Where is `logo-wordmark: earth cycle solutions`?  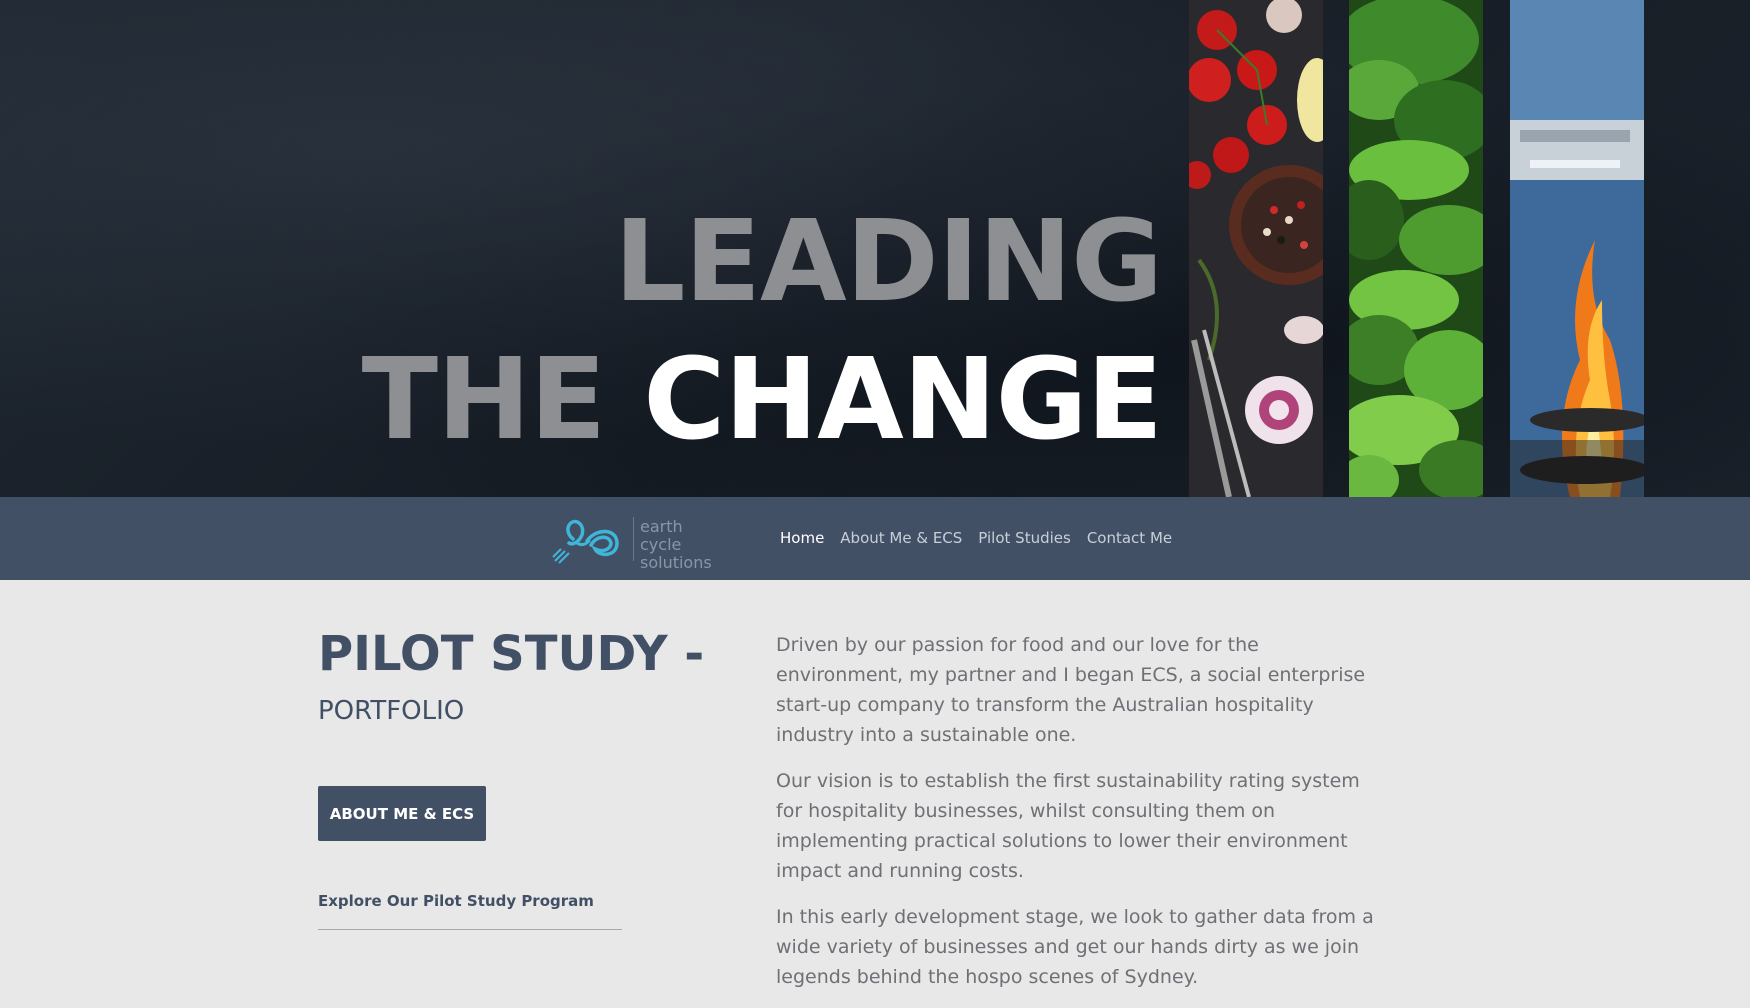
logo-wordmark: earth cycle solutions is located at coordinates (680, 545).